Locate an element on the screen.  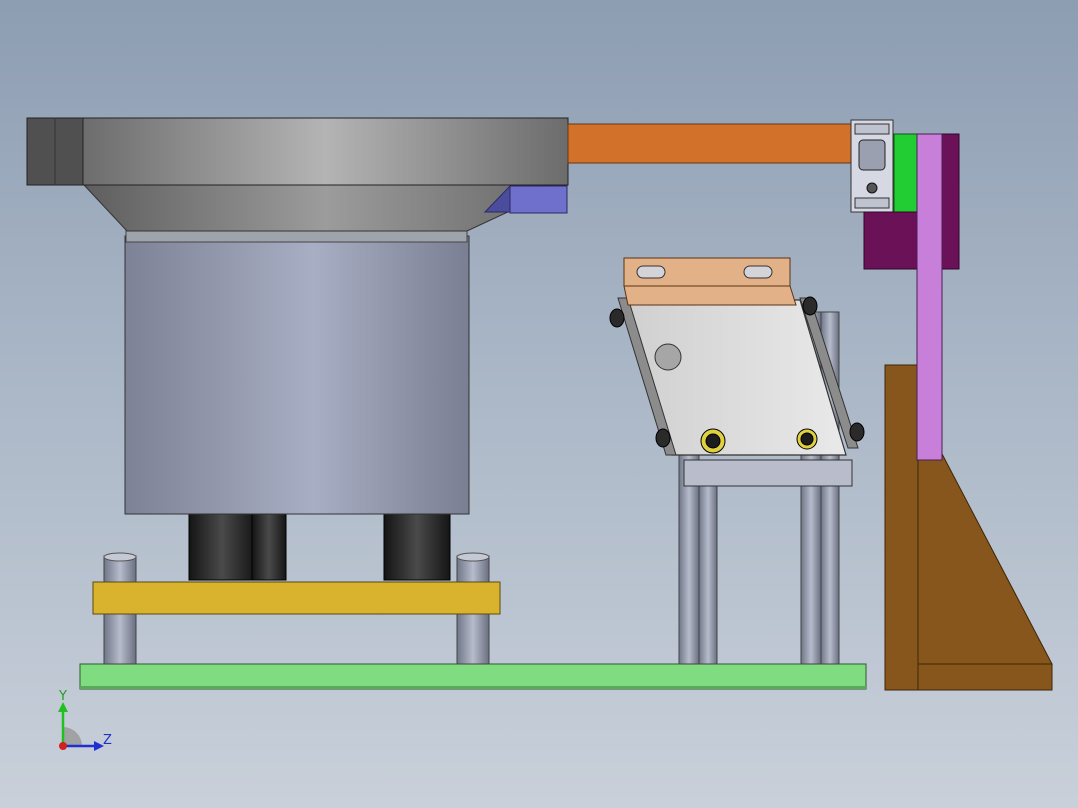
z-axis-label: Z is located at coordinates (107, 740).